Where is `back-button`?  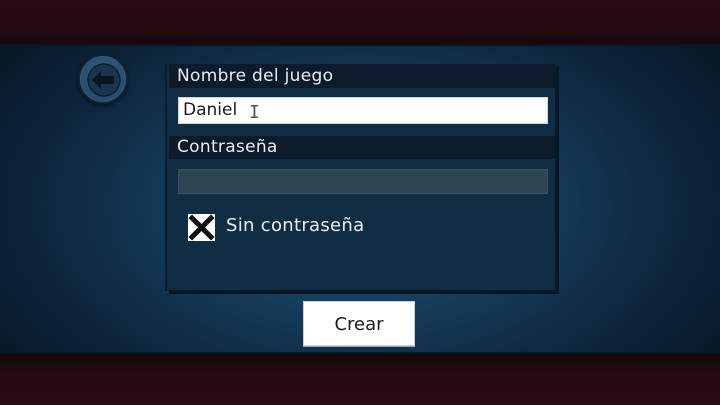 back-button is located at coordinates (103, 79).